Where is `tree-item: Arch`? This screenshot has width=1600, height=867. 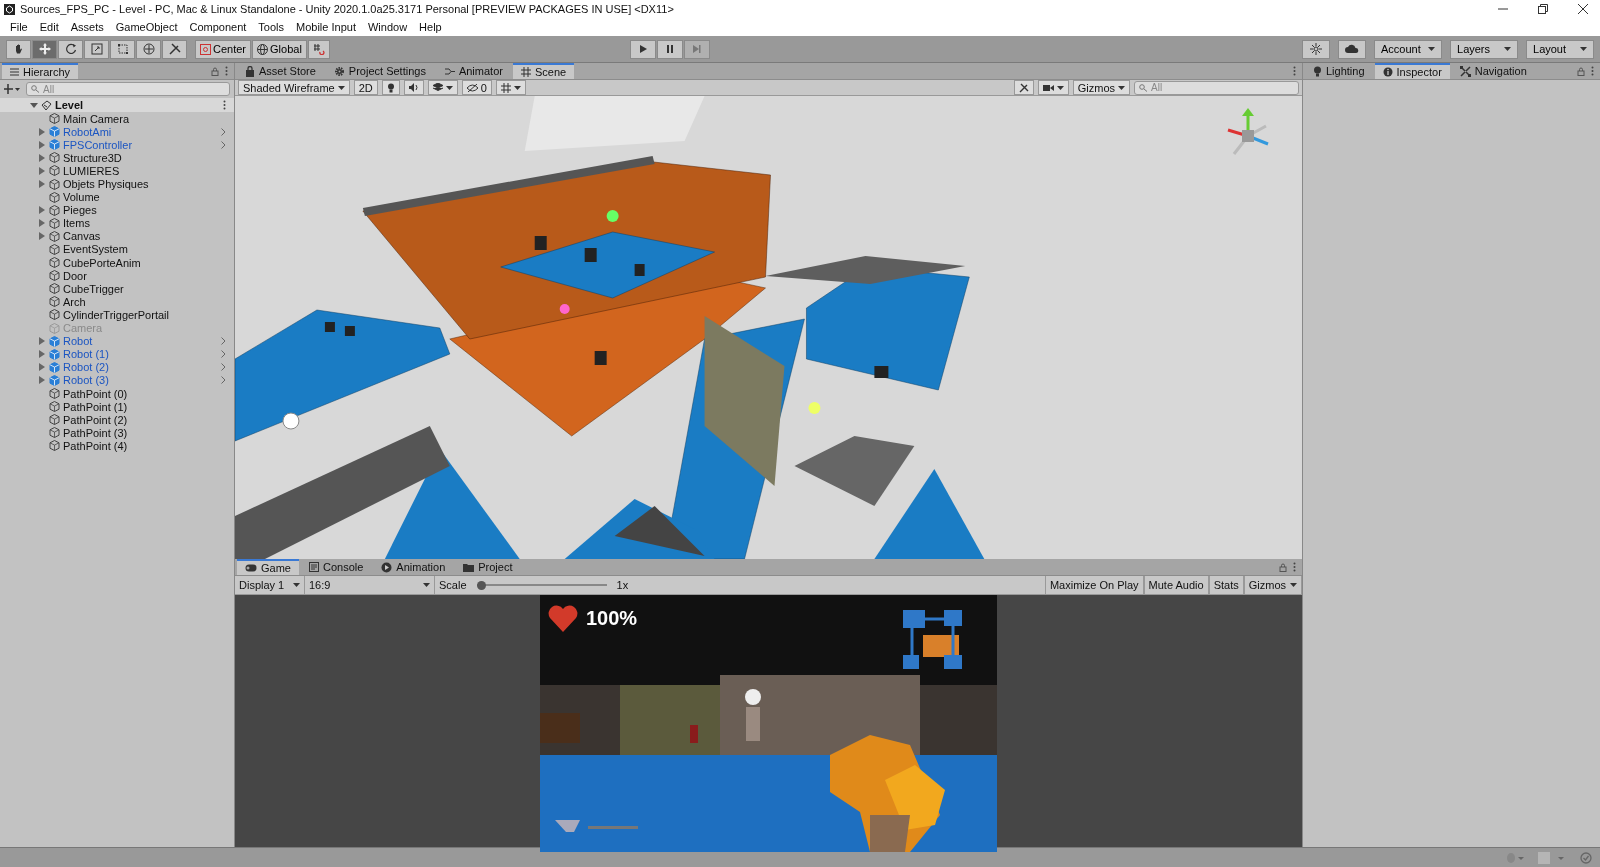
tree-item: Arch is located at coordinates (117, 302).